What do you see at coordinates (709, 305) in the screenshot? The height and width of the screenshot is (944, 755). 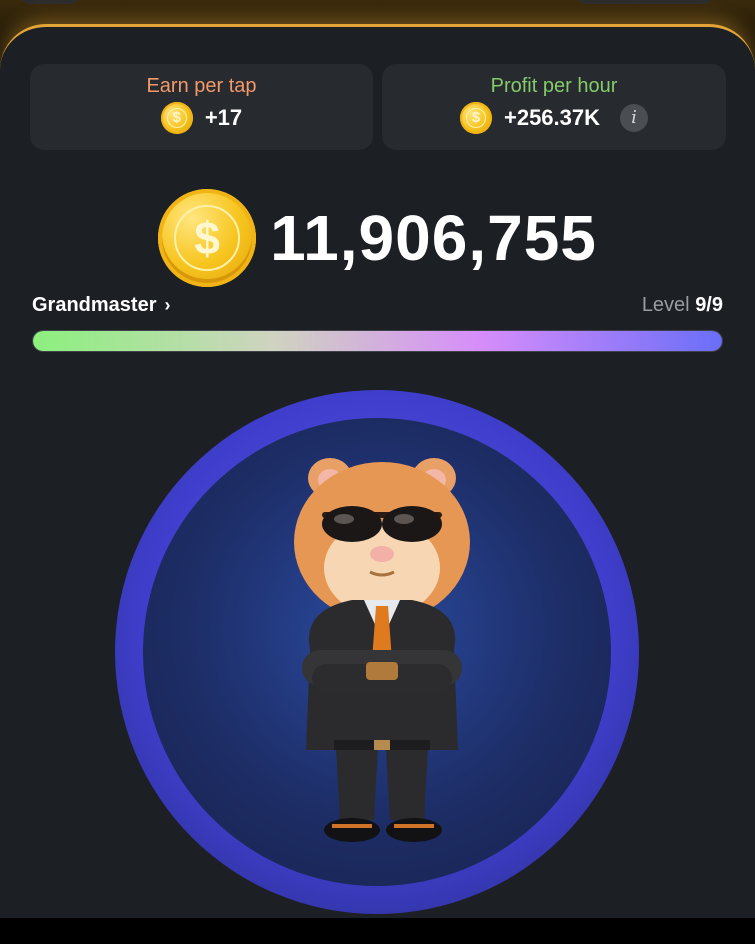 I see `level-value: 9/9` at bounding box center [709, 305].